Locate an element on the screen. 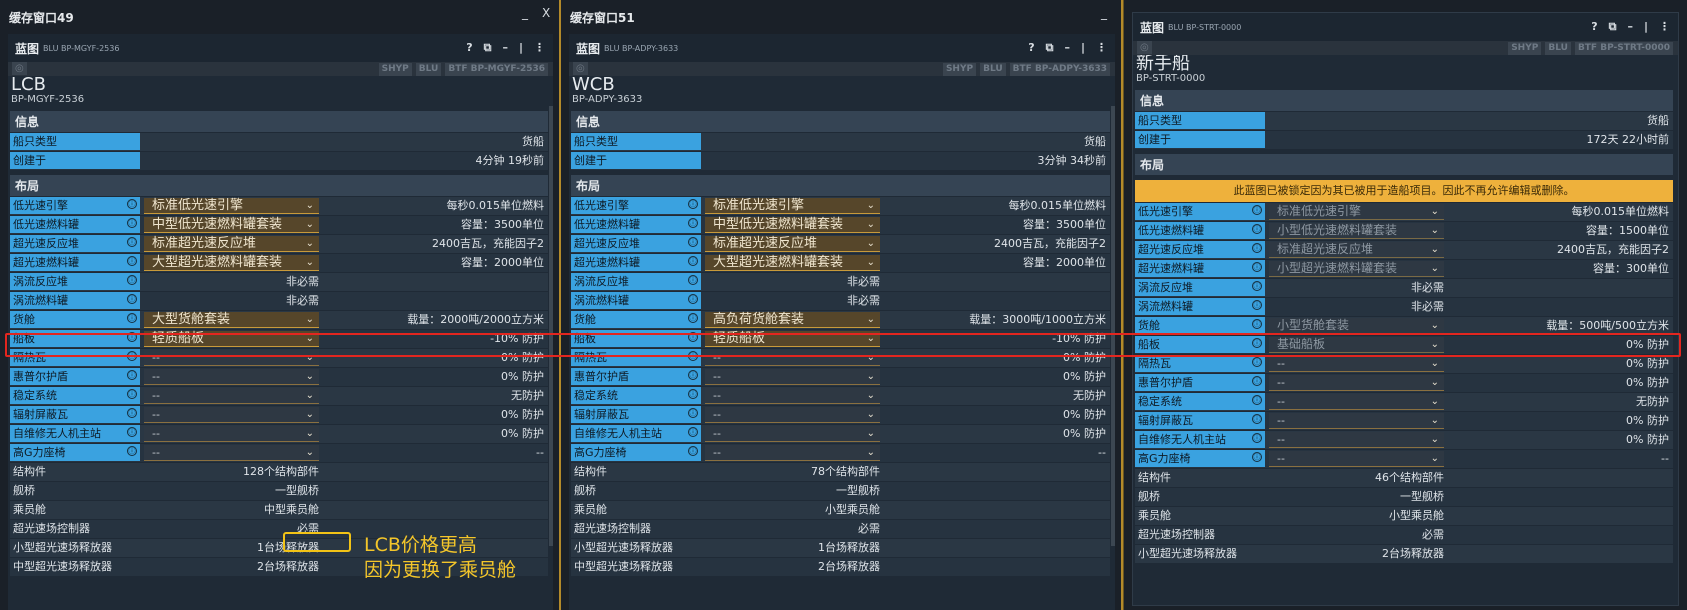 The width and height of the screenshot is (1687, 610). locked-warning: 此蓝图已被锁定因为其已被用于造船项目。因此不再允许编辑或删除。 is located at coordinates (1404, 191).